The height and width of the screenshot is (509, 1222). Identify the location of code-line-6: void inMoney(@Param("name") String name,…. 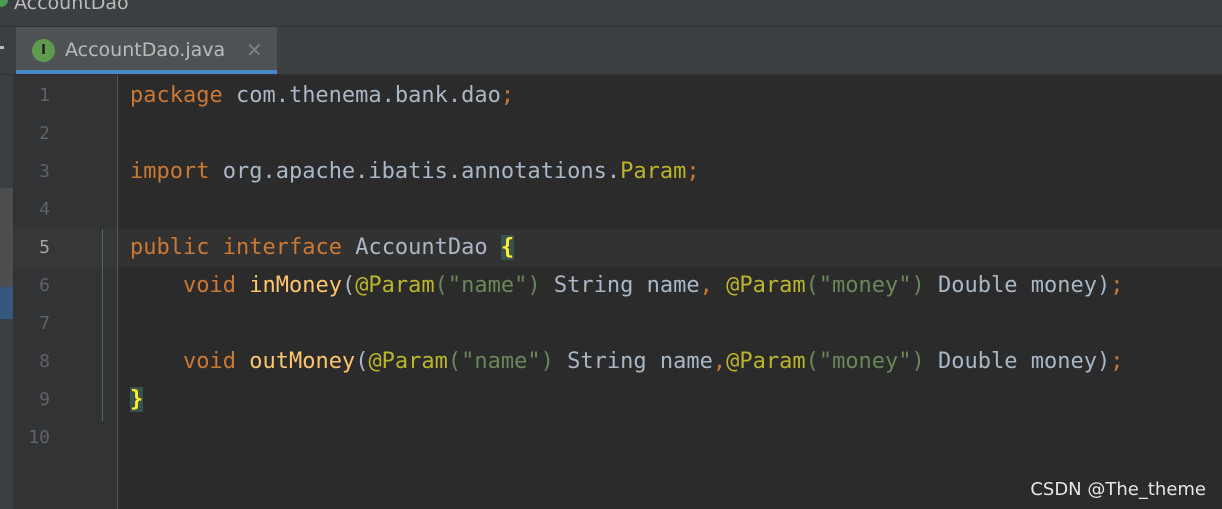
(626, 286).